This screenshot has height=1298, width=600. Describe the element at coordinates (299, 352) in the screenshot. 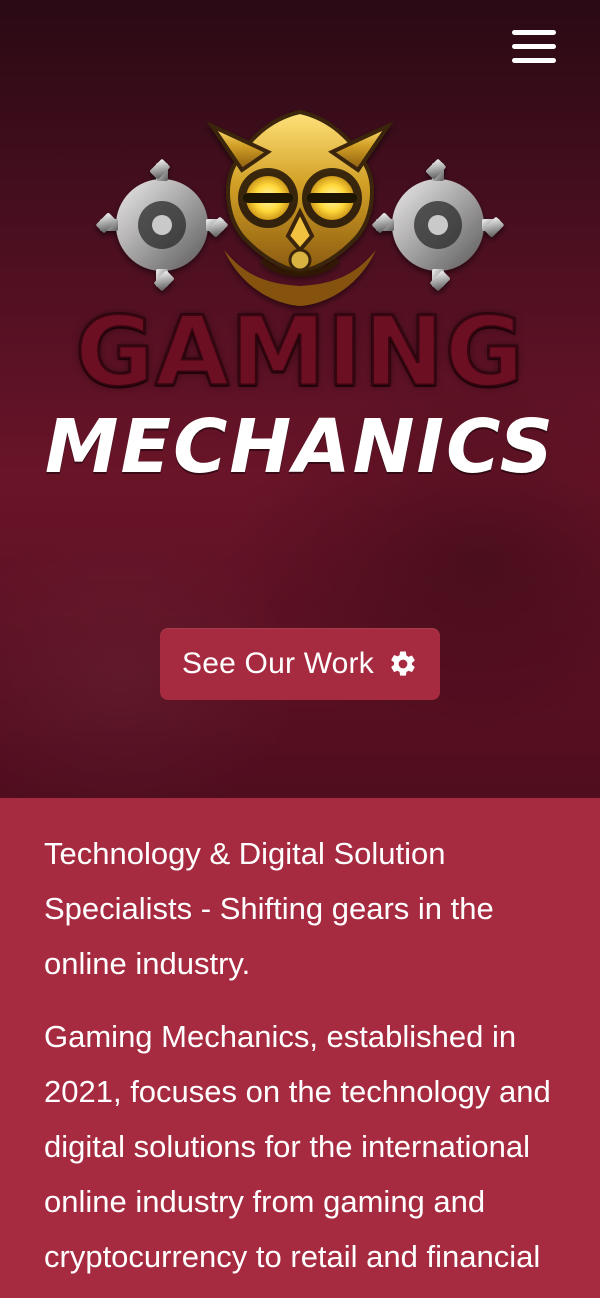

I see `brand-wordmark-top: GAMING` at that location.